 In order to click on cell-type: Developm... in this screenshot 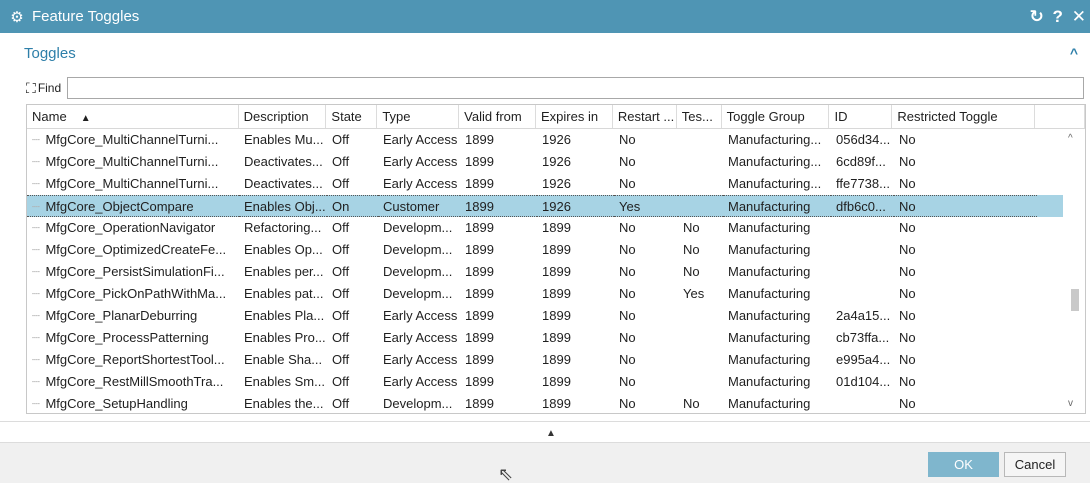, I will do `click(419, 272)`.